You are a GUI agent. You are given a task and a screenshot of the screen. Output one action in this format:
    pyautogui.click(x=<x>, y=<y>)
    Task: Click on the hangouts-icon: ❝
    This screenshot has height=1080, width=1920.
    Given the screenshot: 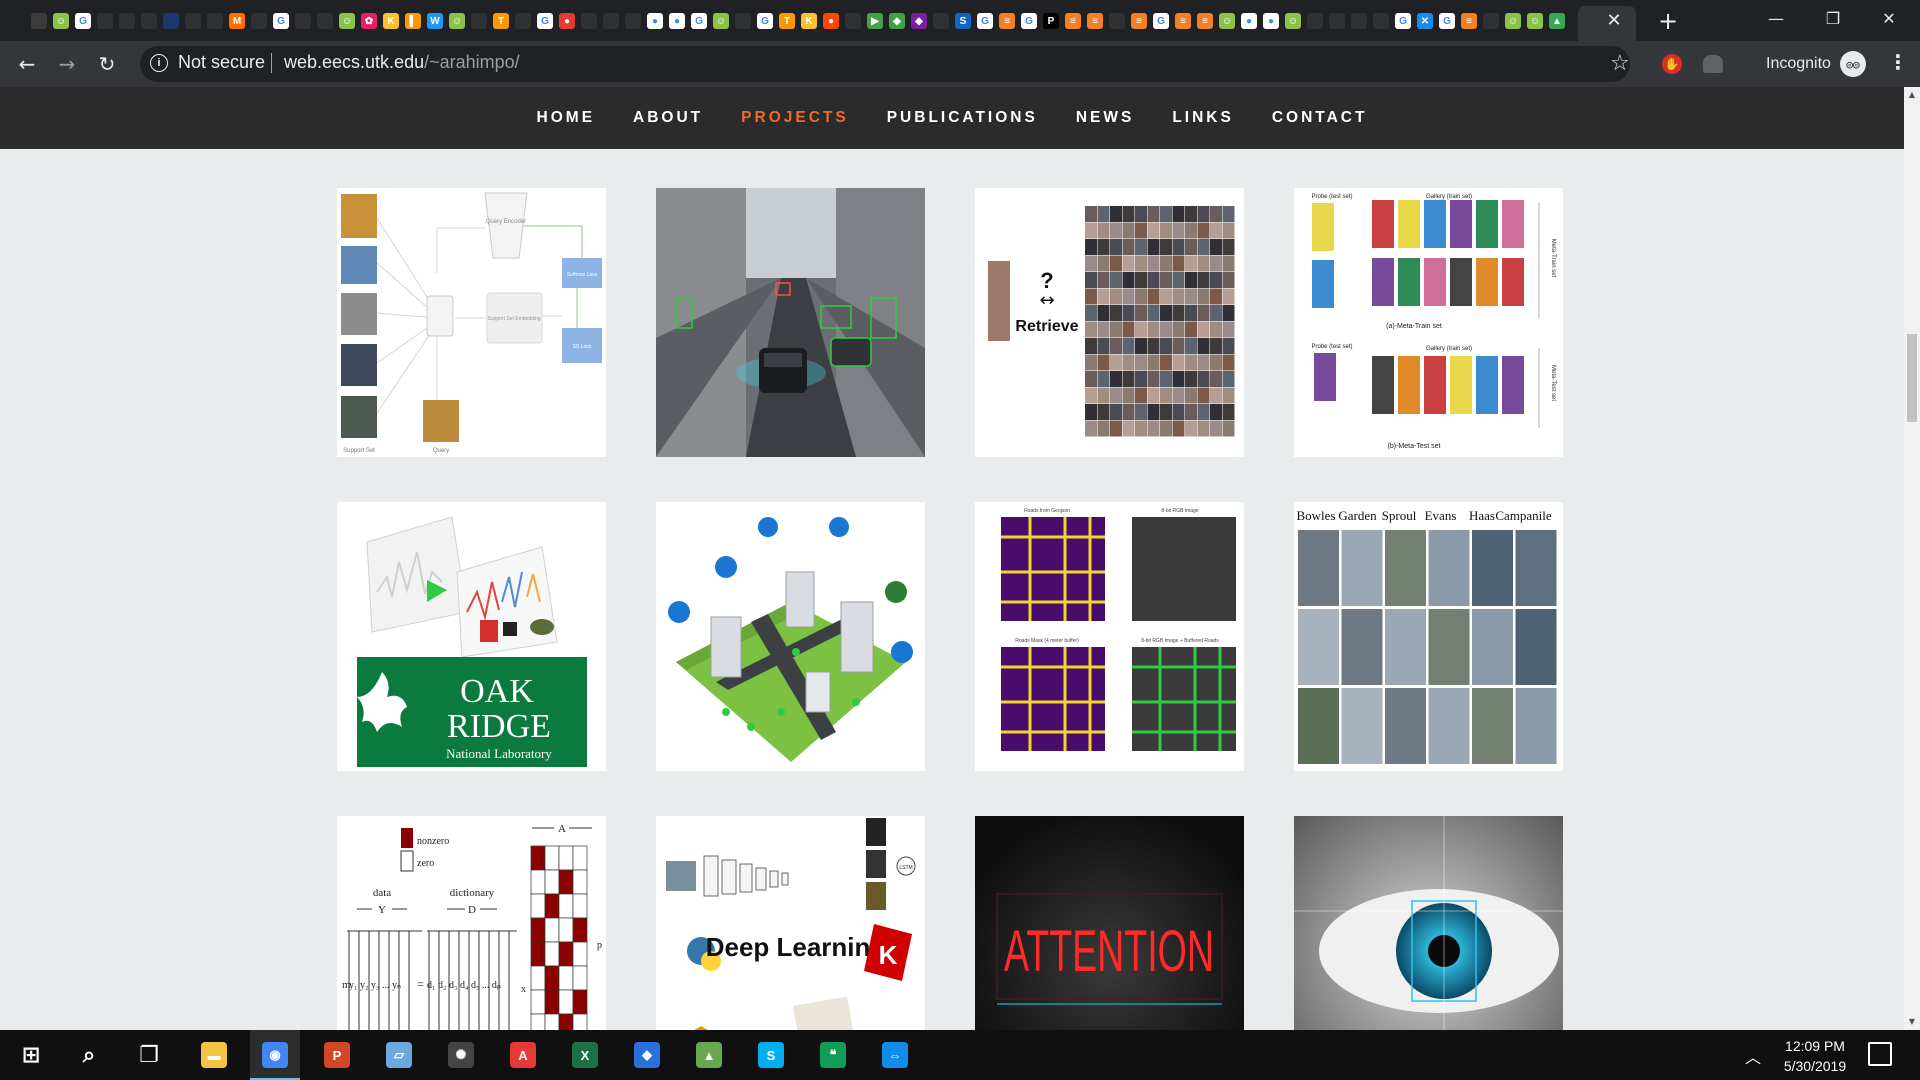 What is the action you would take?
    pyautogui.click(x=833, y=1055)
    